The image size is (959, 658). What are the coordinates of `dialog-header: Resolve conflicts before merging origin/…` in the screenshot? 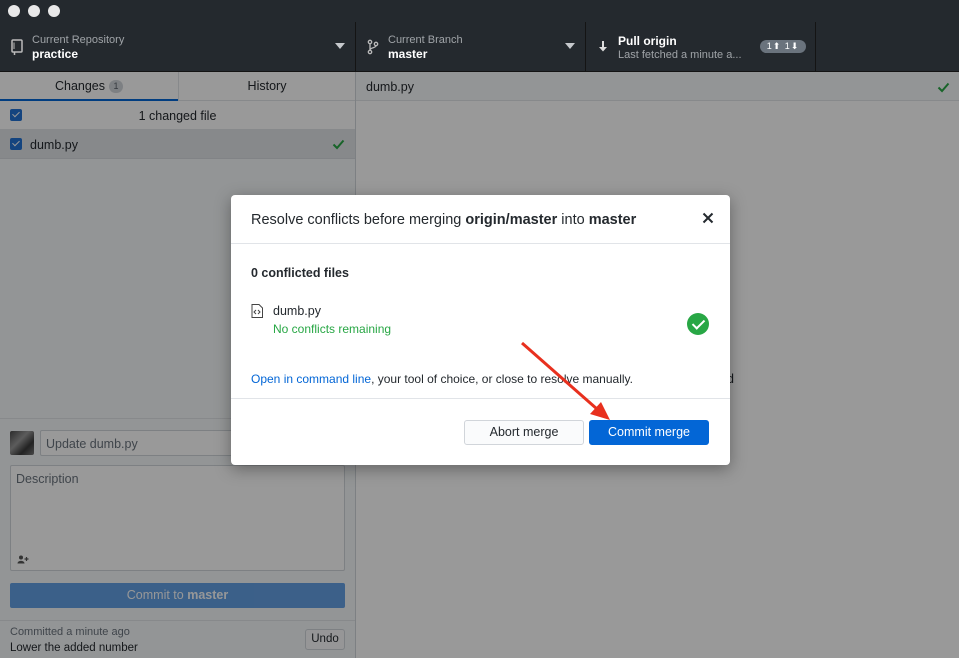 It's located at (480, 219).